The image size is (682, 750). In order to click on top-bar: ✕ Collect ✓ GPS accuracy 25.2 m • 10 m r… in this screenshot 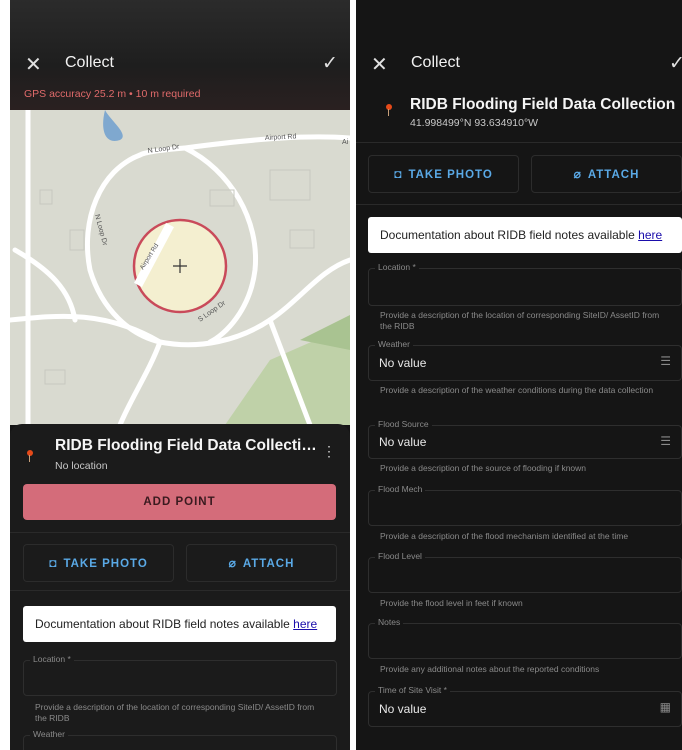, I will do `click(180, 55)`.